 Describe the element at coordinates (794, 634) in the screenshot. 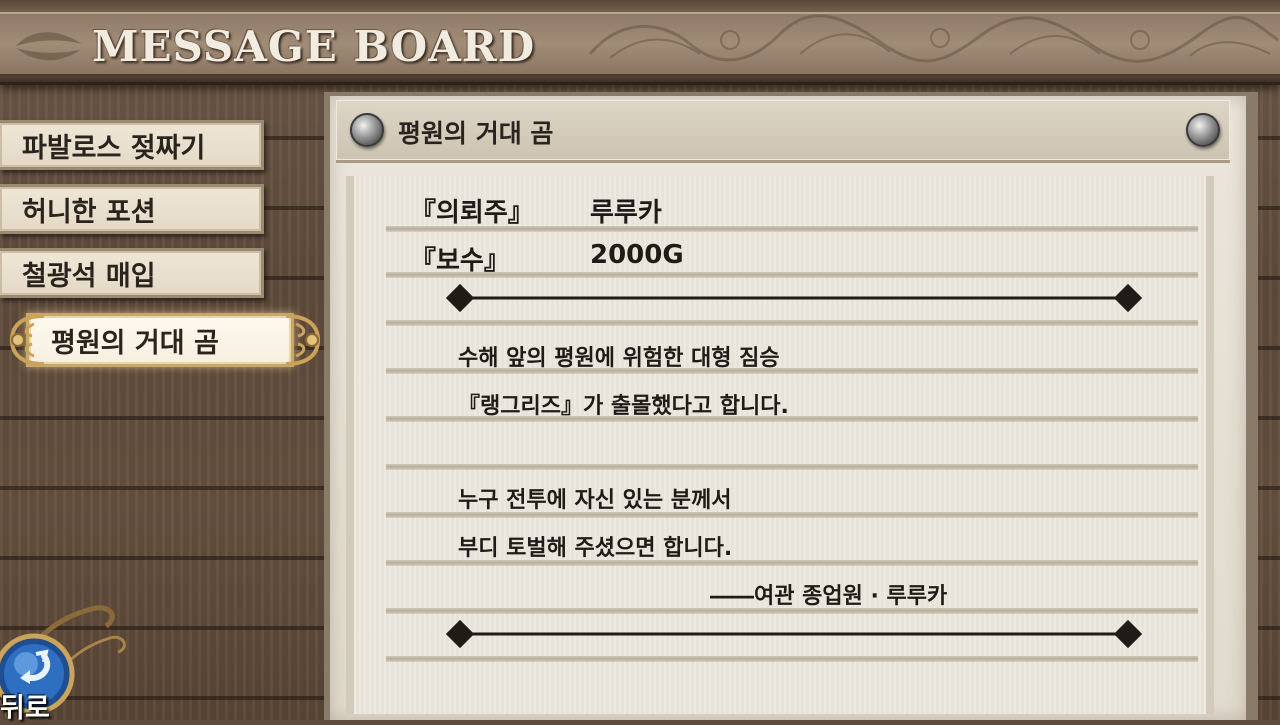

I see `divider-bottom` at that location.